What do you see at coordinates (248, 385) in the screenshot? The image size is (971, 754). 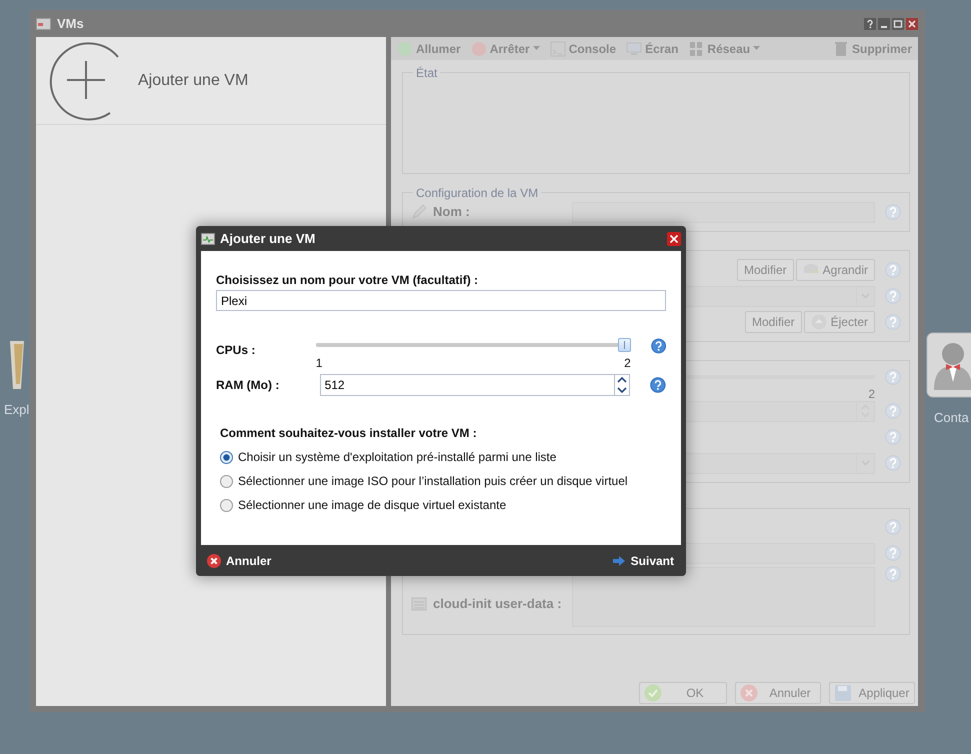 I see `field-label: RAM (Mo) :` at bounding box center [248, 385].